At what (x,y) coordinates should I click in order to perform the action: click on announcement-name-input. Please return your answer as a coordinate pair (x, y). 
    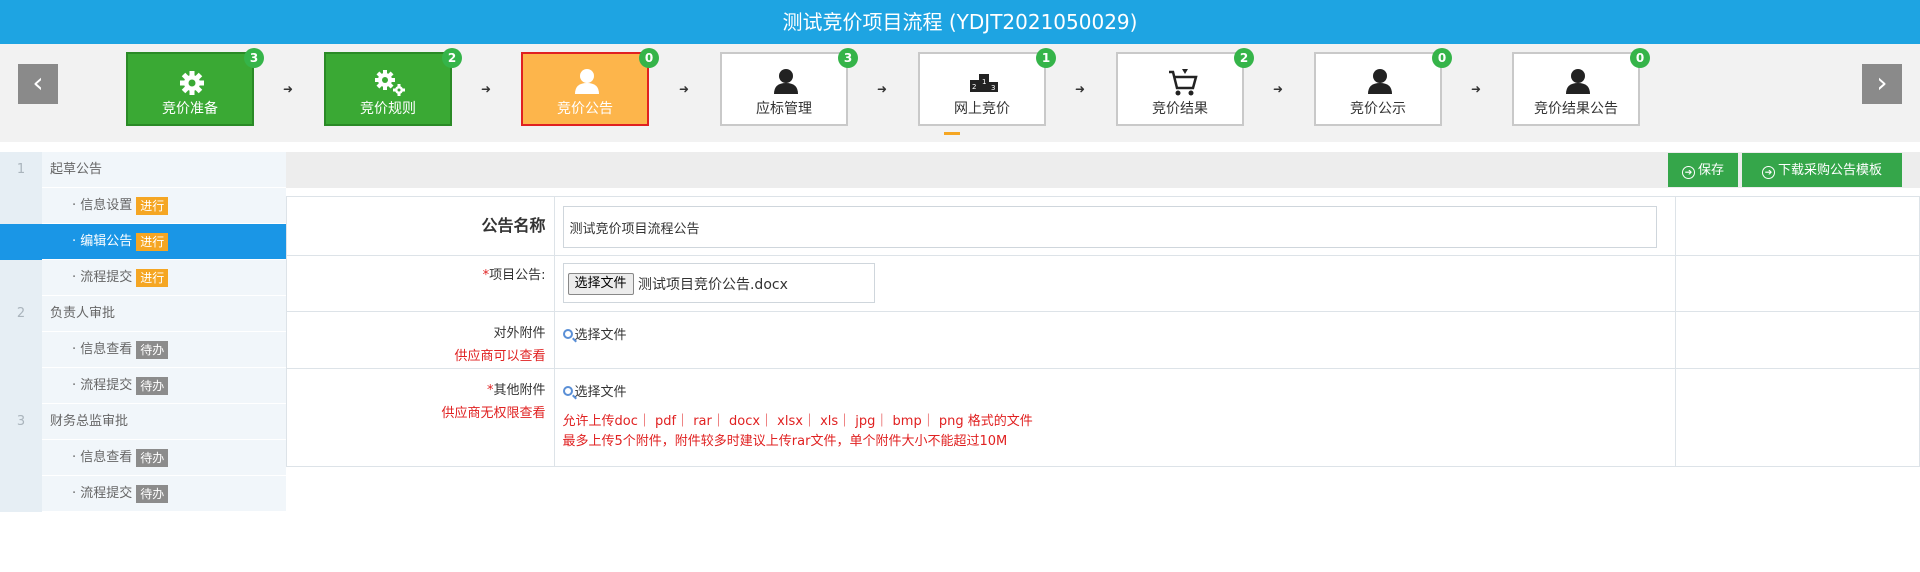
    Looking at the image, I should click on (1109, 227).